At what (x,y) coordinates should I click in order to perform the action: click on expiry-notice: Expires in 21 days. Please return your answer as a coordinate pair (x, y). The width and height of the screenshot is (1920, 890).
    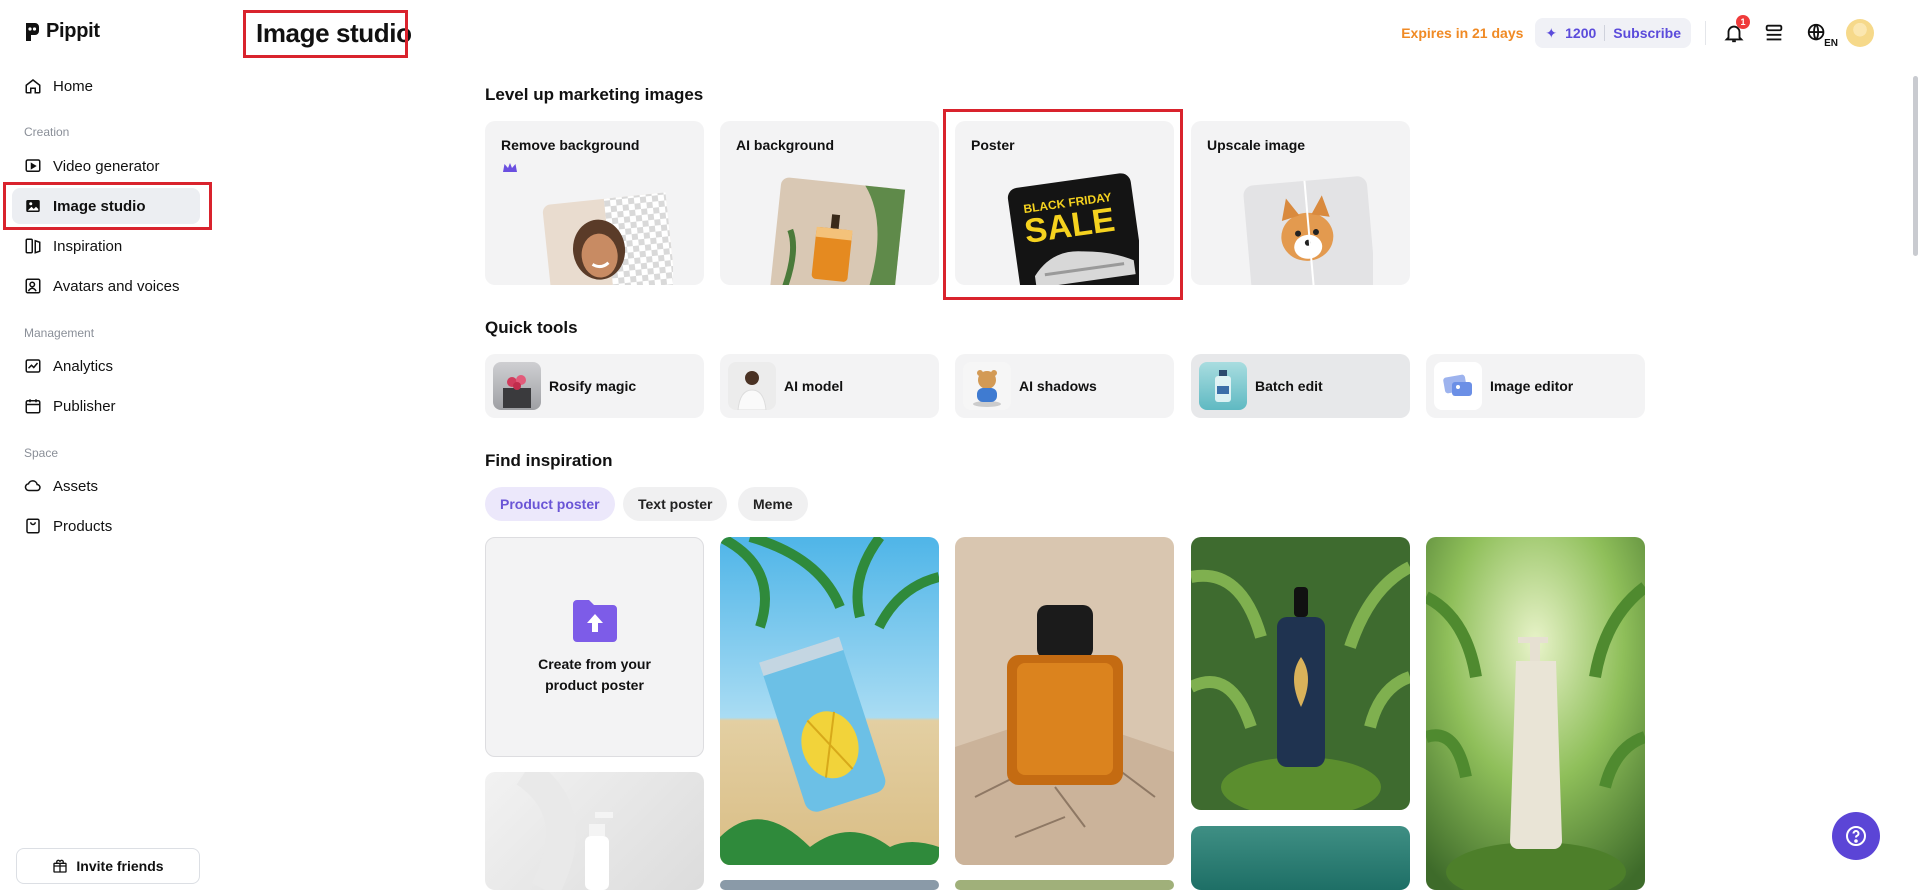
    Looking at the image, I should click on (1462, 33).